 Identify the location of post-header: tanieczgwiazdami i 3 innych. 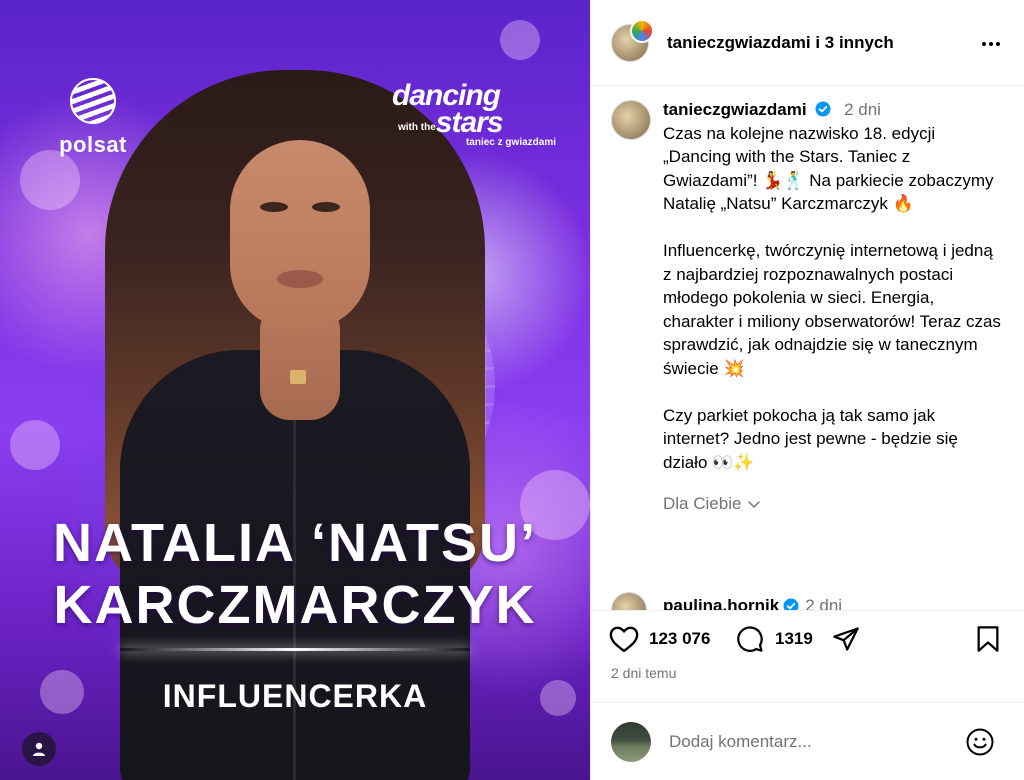
(807, 43).